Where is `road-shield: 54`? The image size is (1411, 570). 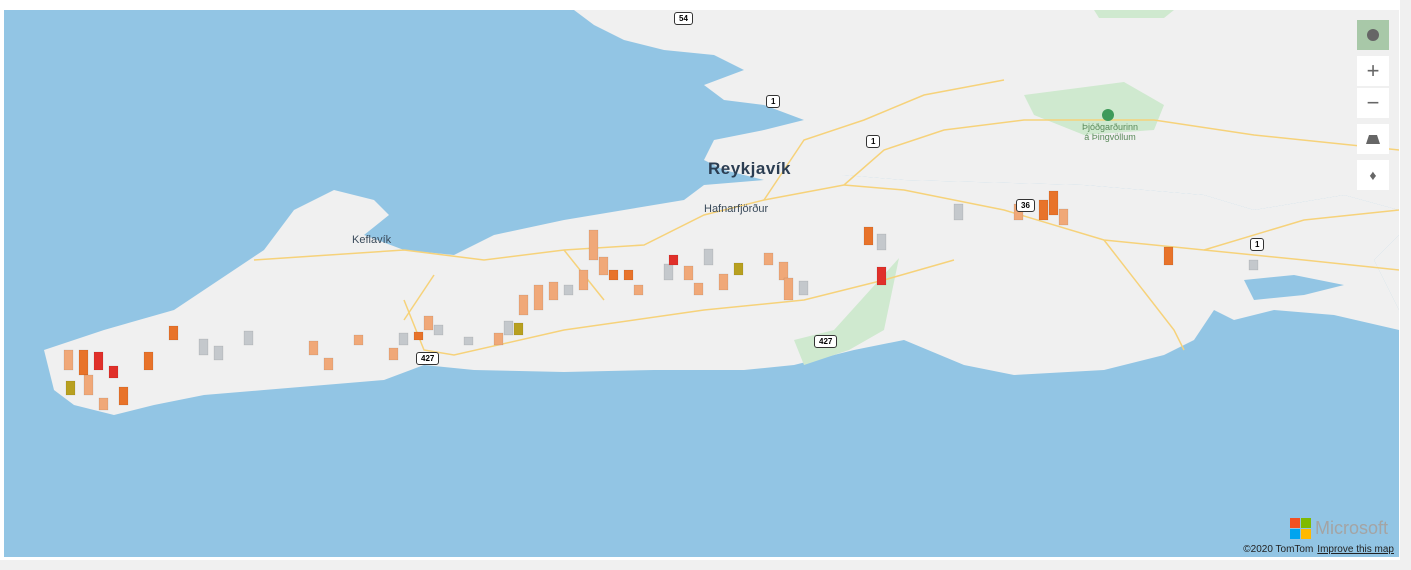
road-shield: 54 is located at coordinates (683, 18).